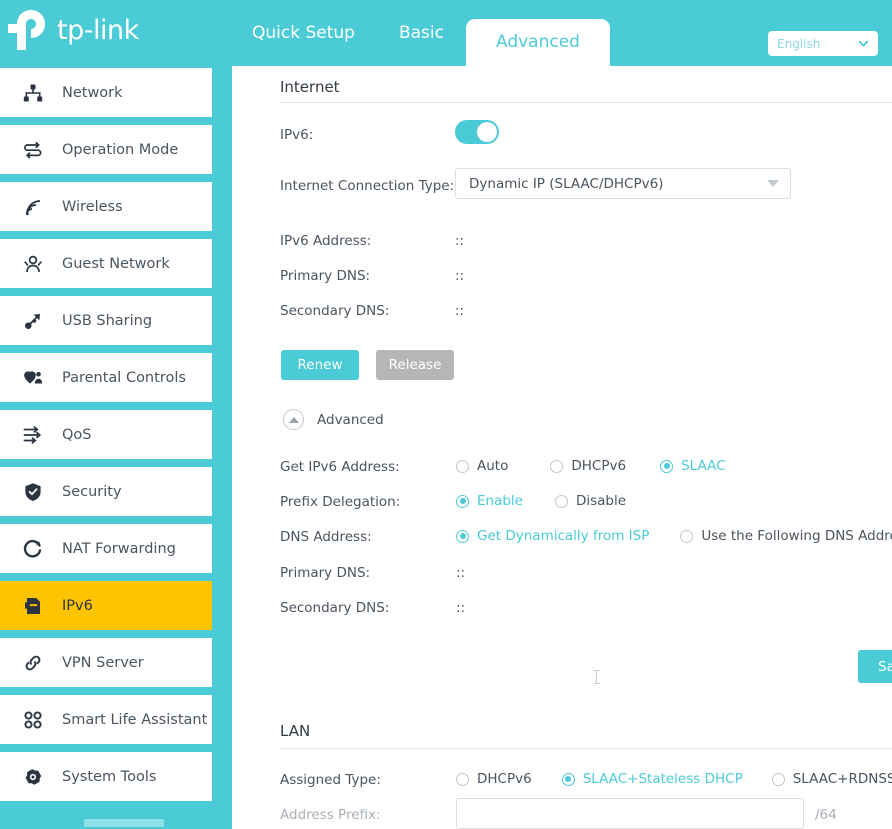 This screenshot has width=892, height=829. Describe the element at coordinates (335, 608) in the screenshot. I see `advanced-secondary-dns-label: Secondary DNS:` at that location.